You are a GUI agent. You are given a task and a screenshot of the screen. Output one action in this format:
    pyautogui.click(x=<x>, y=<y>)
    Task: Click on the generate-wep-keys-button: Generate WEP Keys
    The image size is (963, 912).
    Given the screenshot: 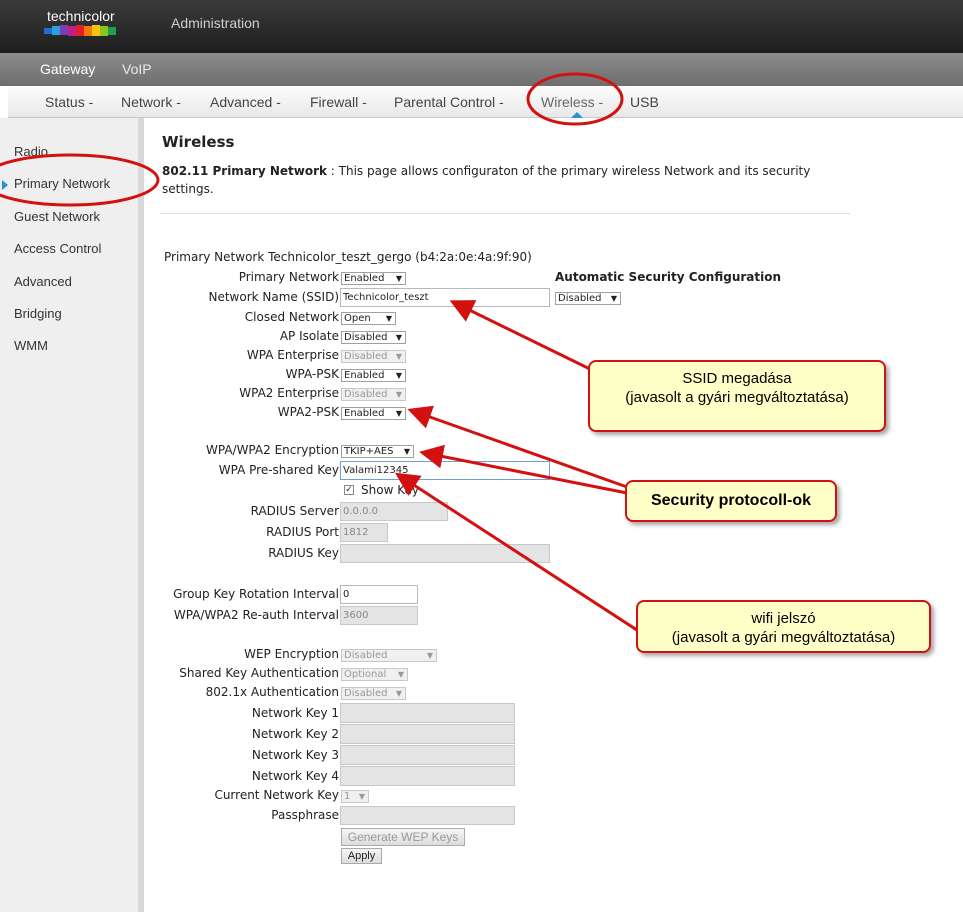 What is the action you would take?
    pyautogui.click(x=403, y=837)
    